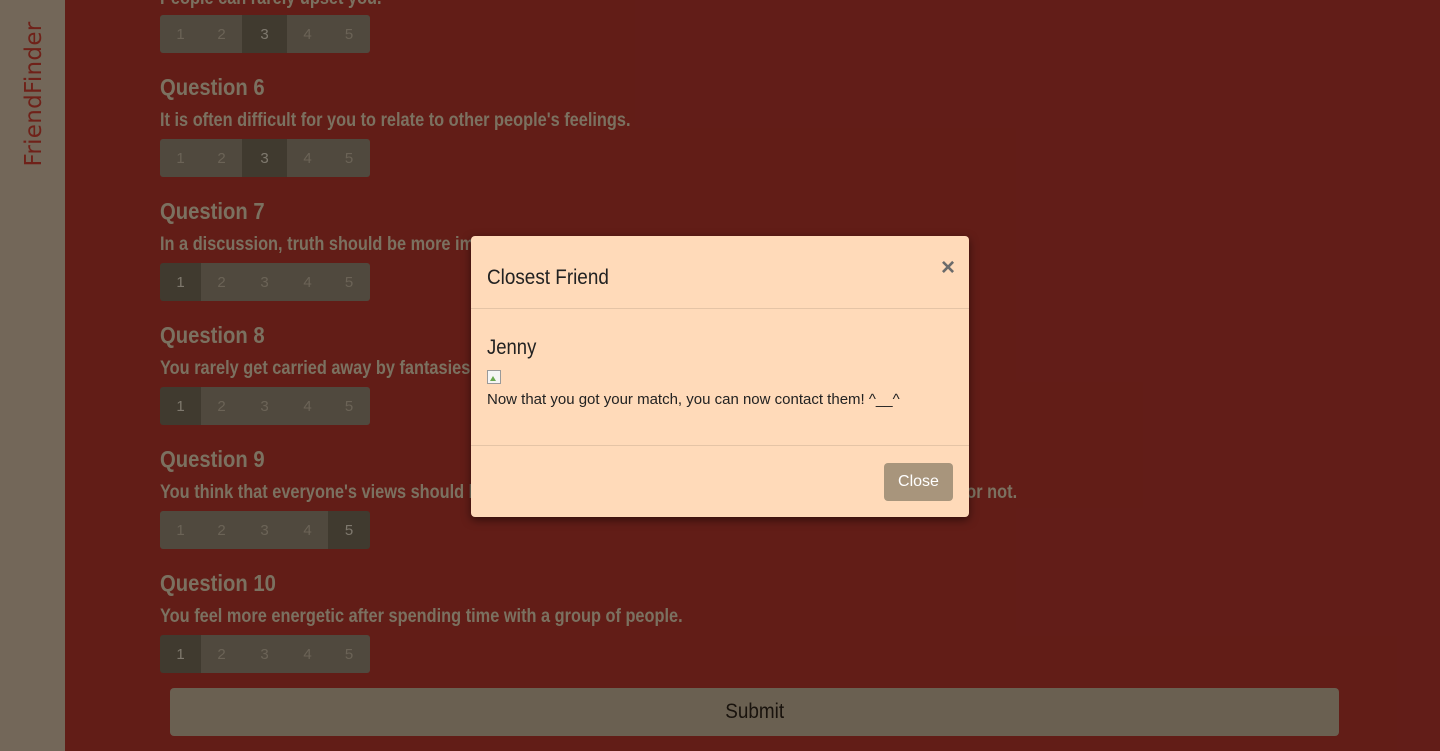  Describe the element at coordinates (918, 482) in the screenshot. I see `close-button: Close` at that location.